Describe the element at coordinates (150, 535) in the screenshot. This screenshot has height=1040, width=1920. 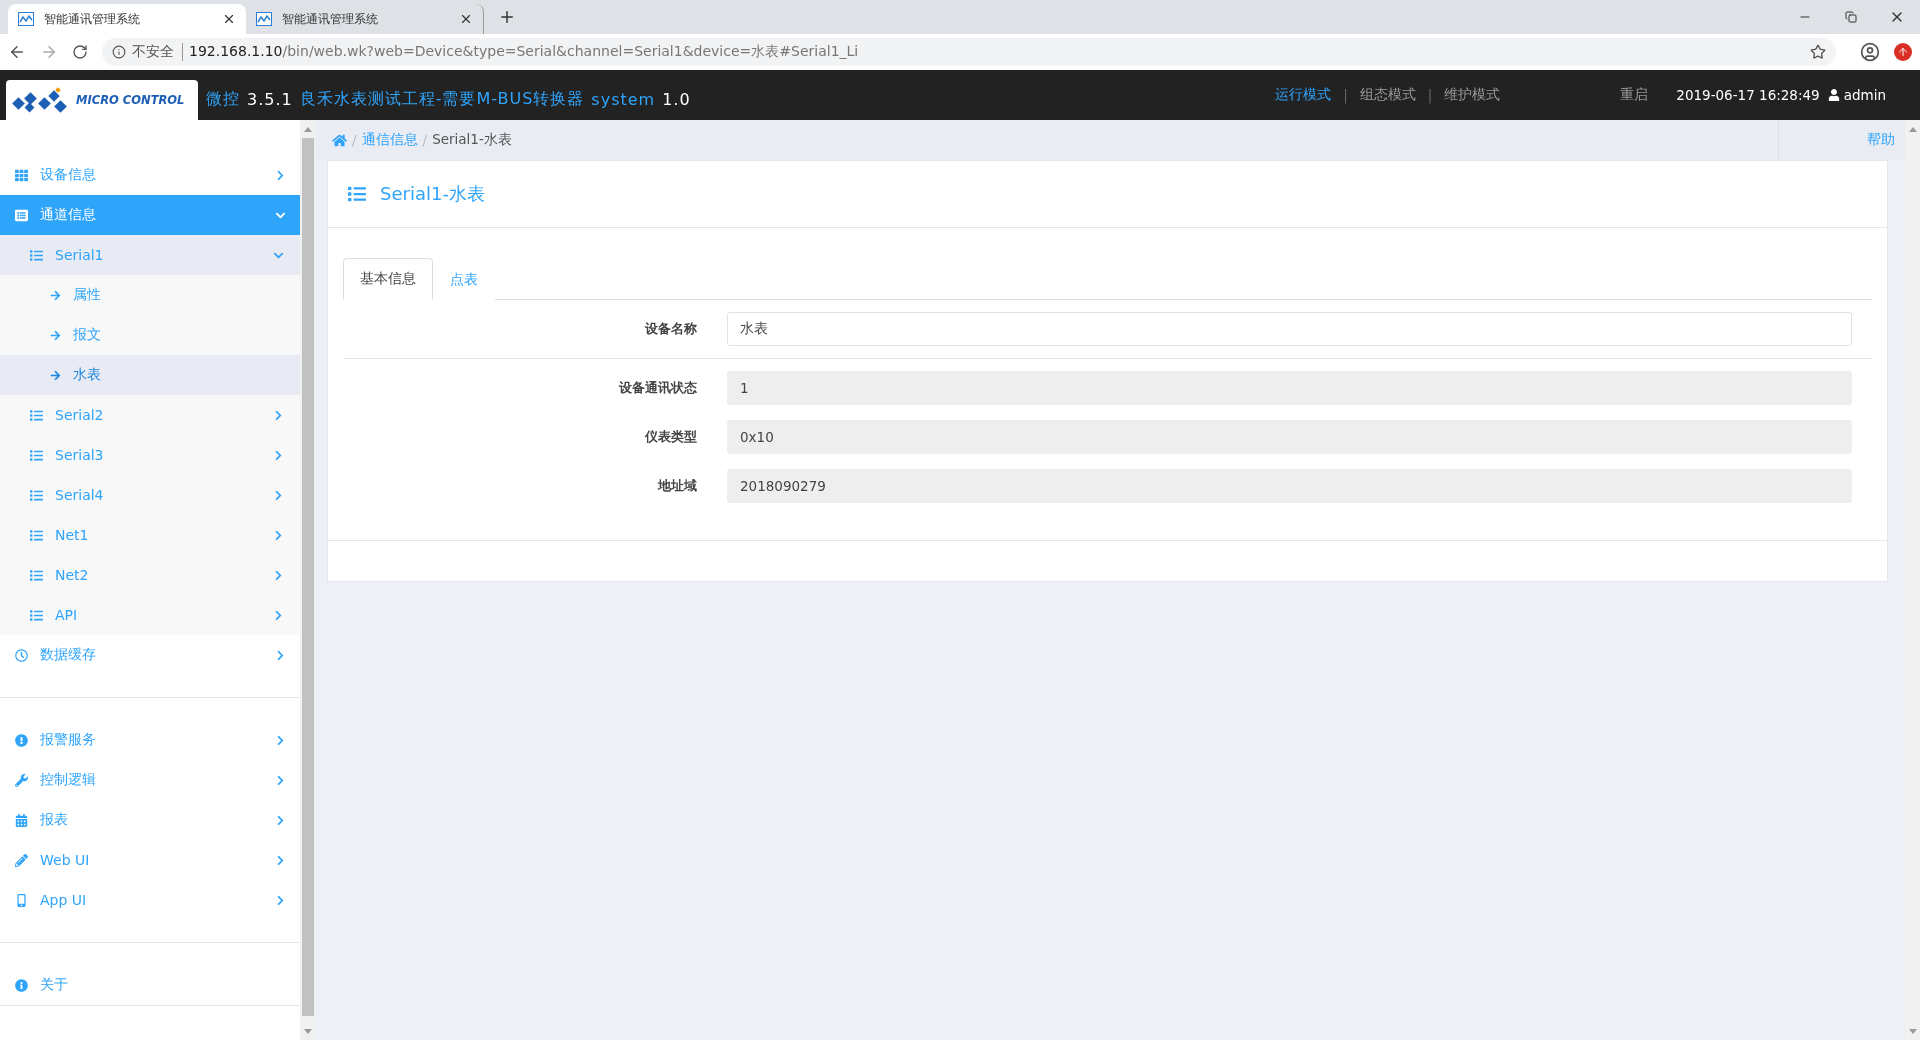
I see `sidebar-item: Net1` at that location.